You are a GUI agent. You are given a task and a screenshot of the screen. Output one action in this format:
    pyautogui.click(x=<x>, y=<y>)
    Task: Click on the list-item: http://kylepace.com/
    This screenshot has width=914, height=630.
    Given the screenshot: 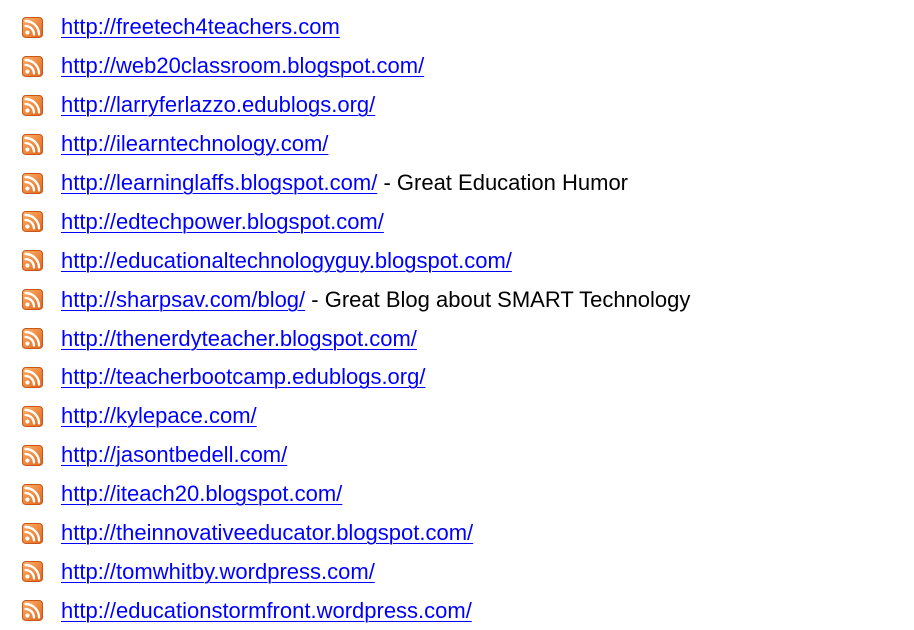 What is the action you would take?
    pyautogui.click(x=468, y=416)
    